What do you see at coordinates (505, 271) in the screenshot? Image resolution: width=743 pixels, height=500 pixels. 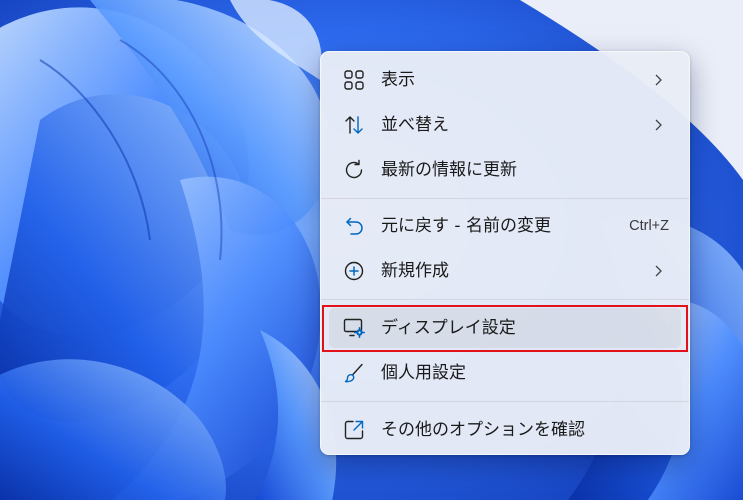 I see `menu-item-new: 新規作成` at bounding box center [505, 271].